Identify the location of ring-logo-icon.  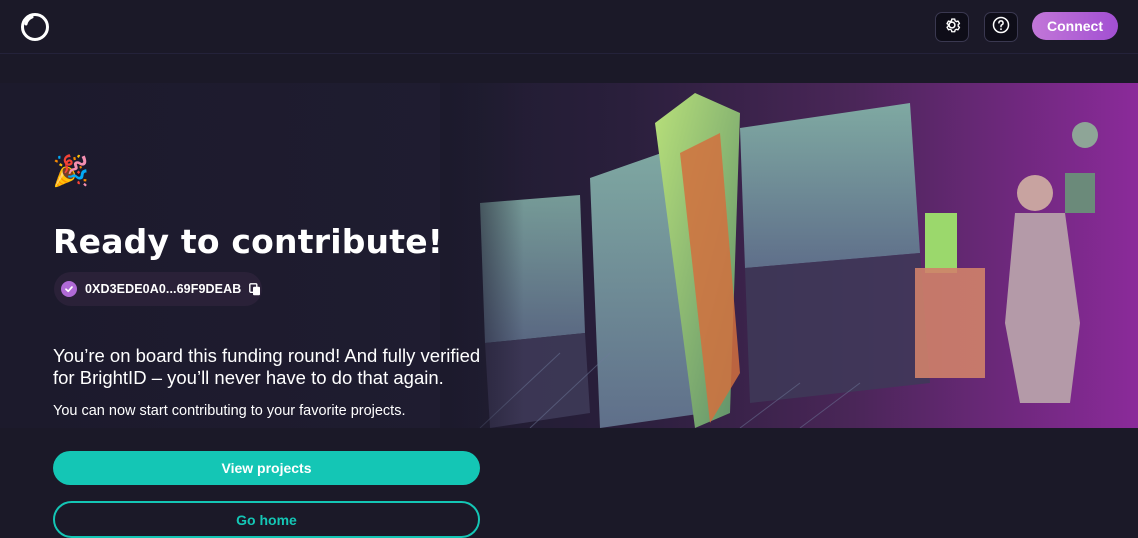
(35, 27).